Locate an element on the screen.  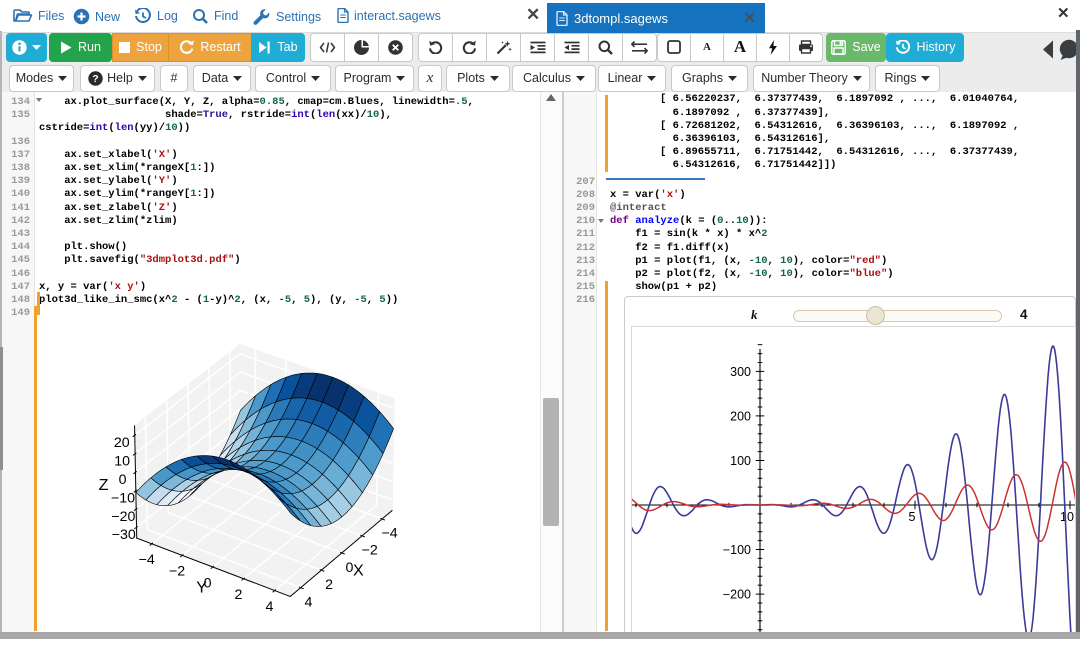
svg-text: 300 is located at coordinates (740, 372).